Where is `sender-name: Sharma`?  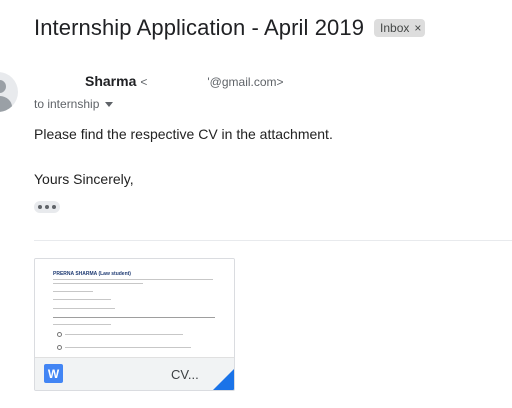
sender-name: Sharma is located at coordinates (110, 81).